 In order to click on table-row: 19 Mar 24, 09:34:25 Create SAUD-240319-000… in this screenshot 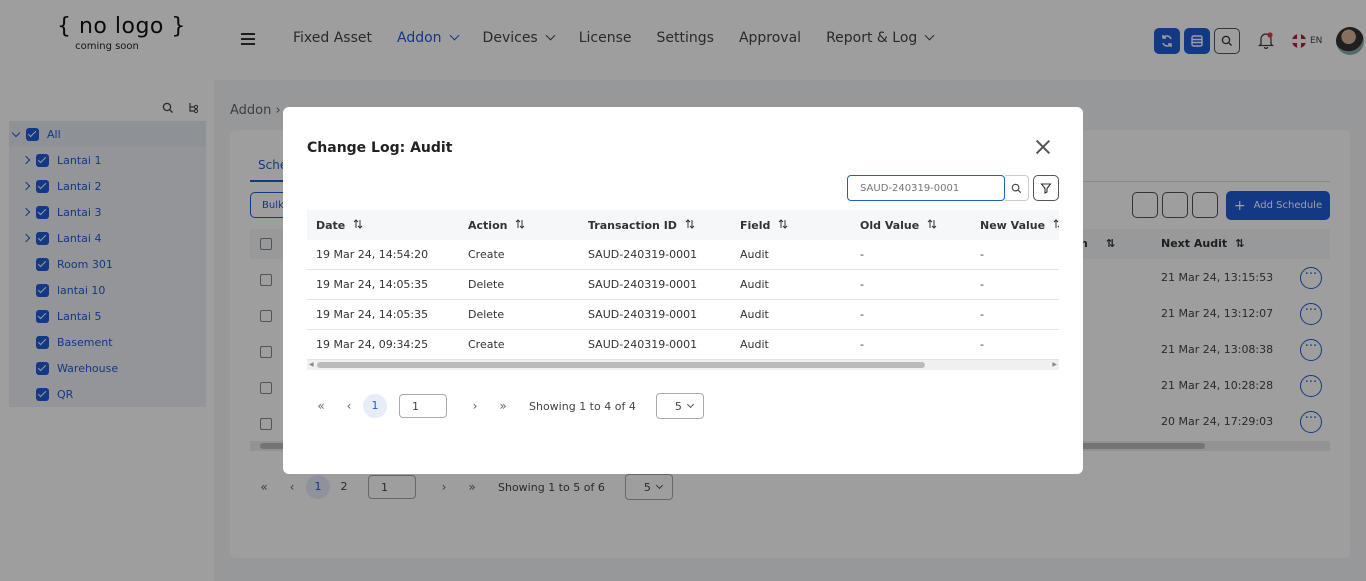, I will do `click(683, 345)`.